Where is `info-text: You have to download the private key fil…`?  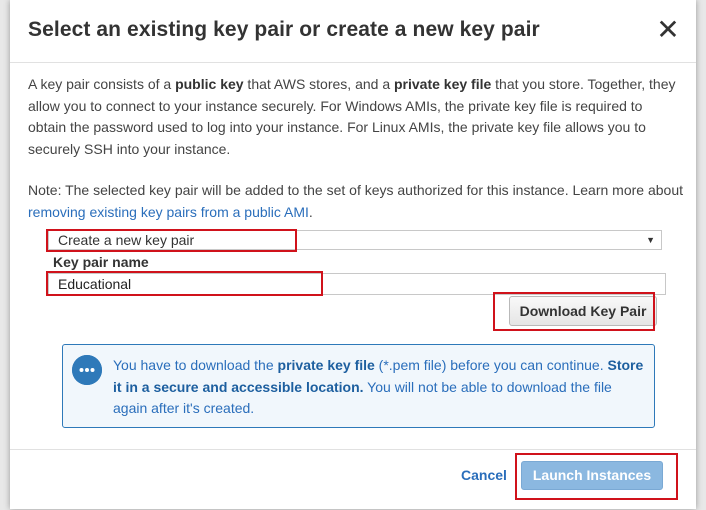
info-text: You have to download the private key fil… is located at coordinates (381, 387).